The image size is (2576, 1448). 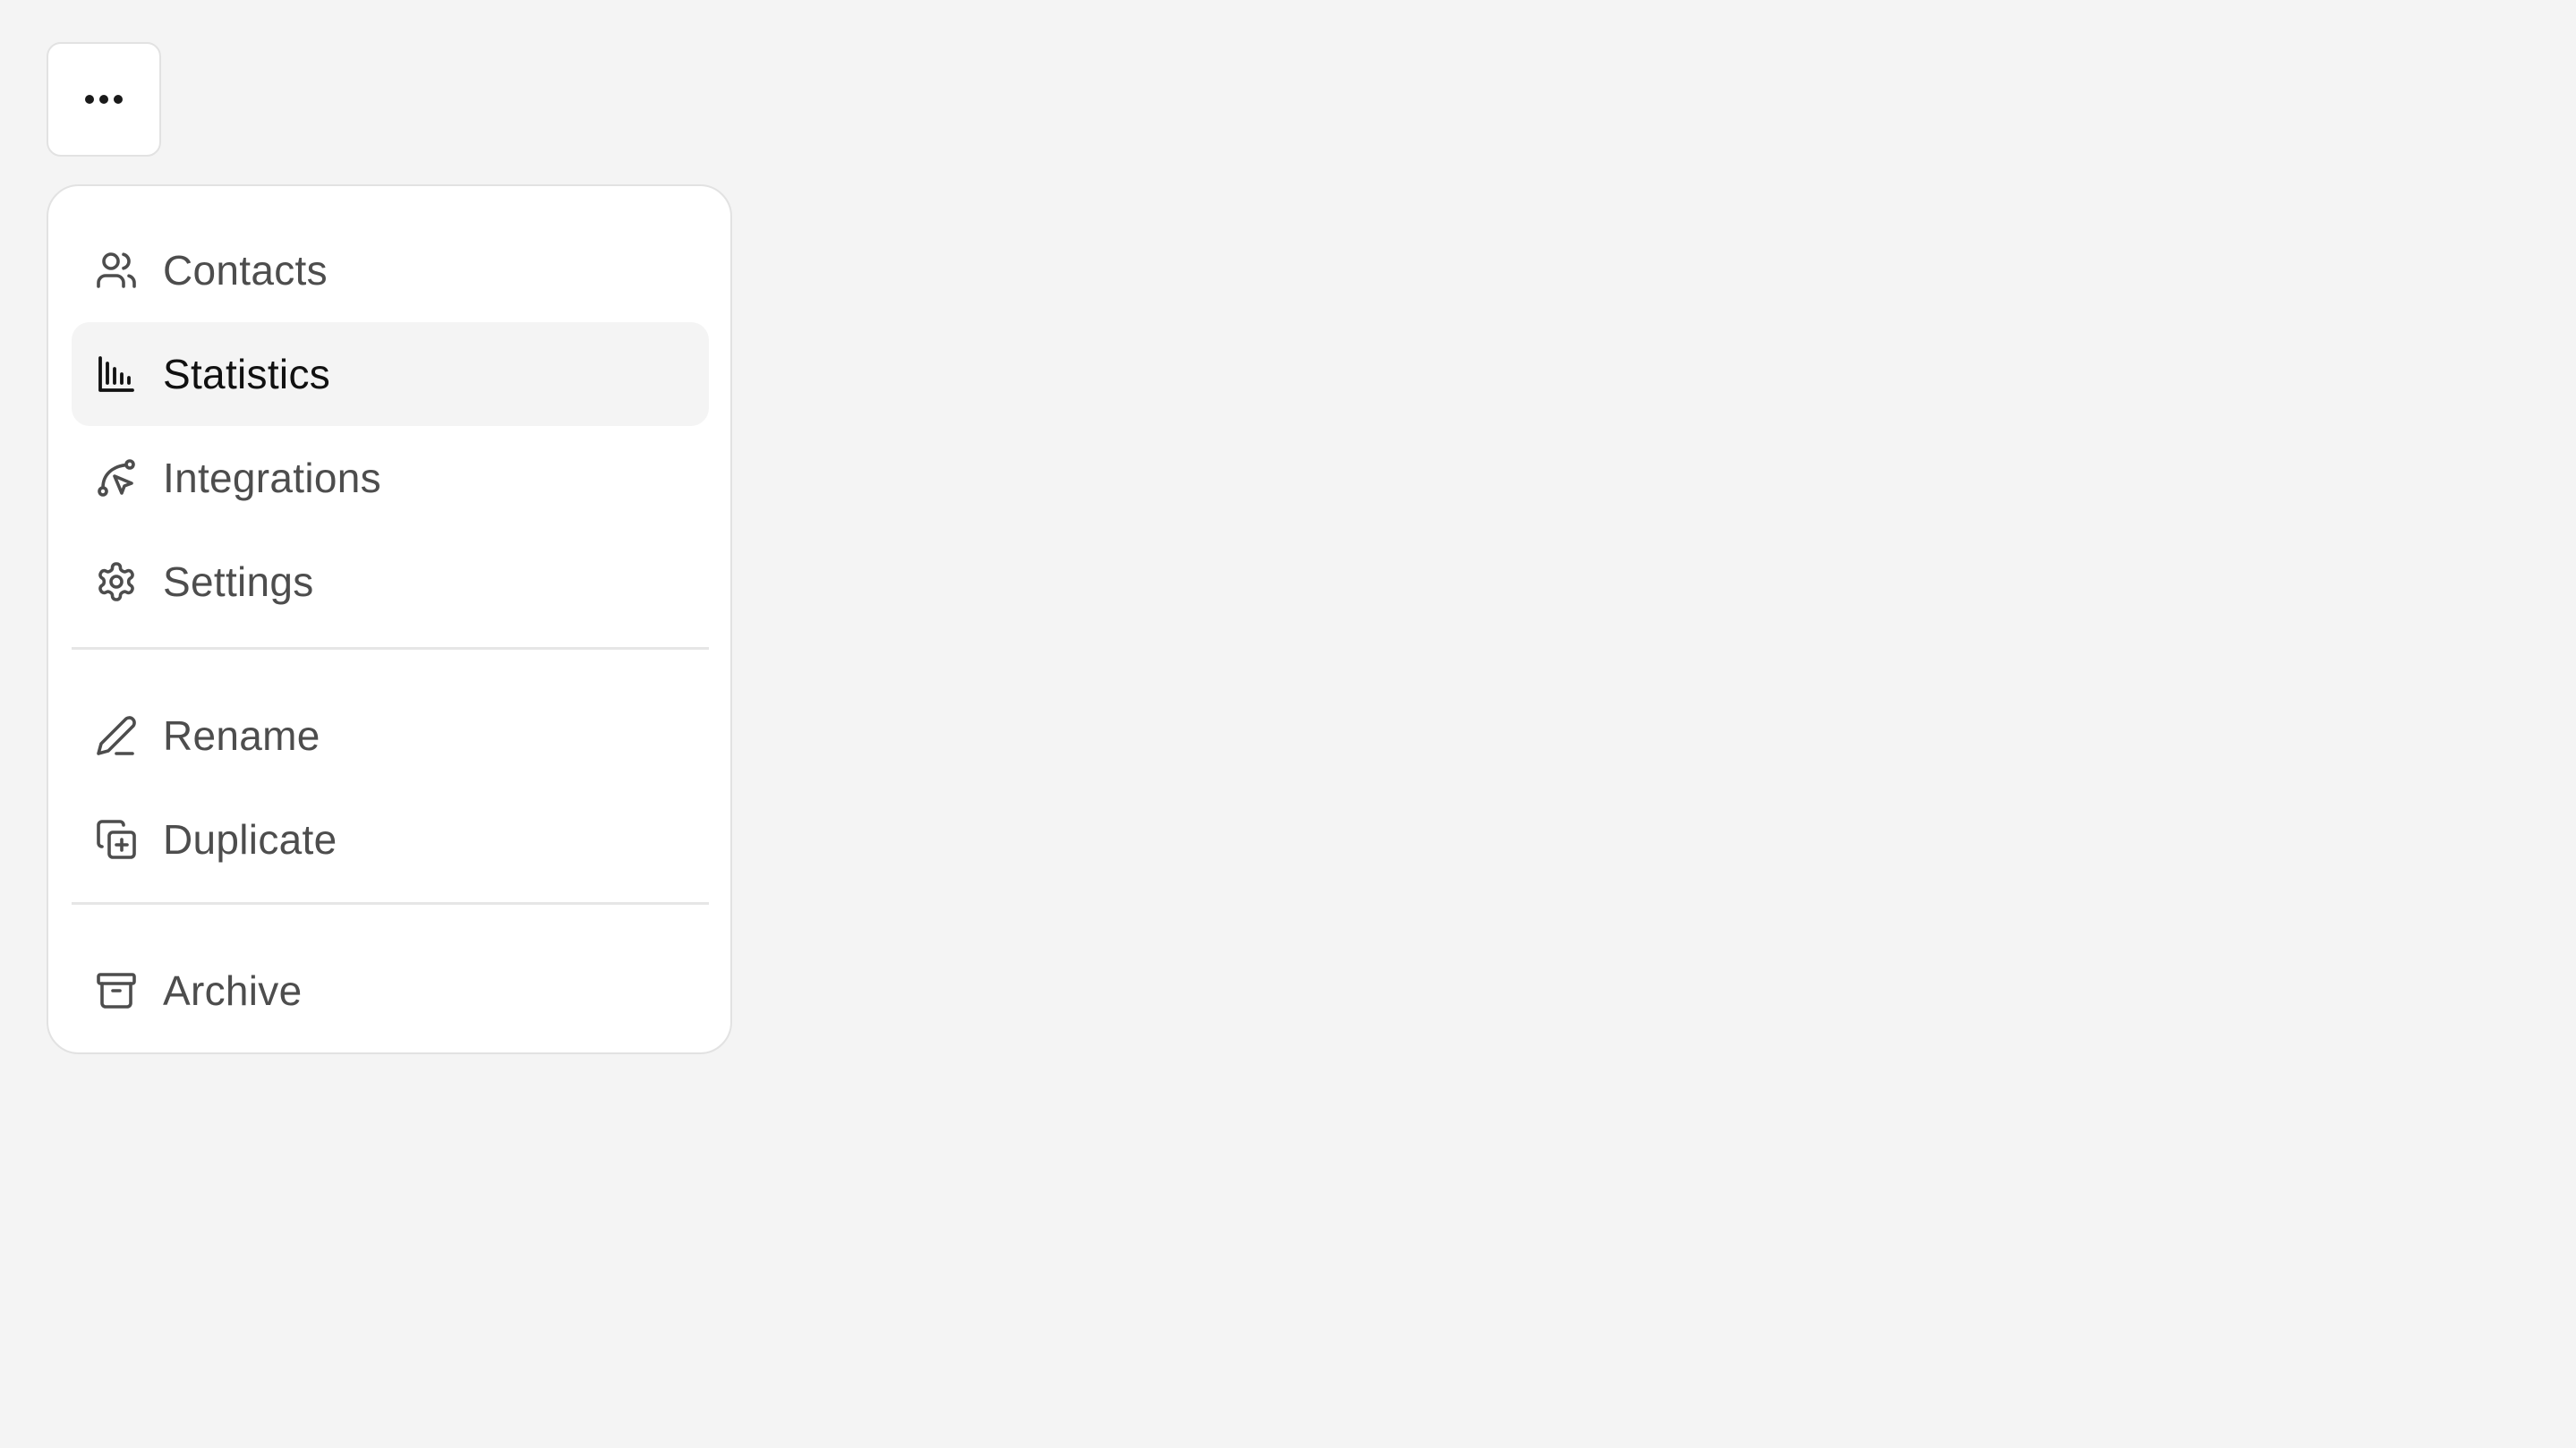 What do you see at coordinates (390, 582) in the screenshot?
I see `menu-item-settings: Settings` at bounding box center [390, 582].